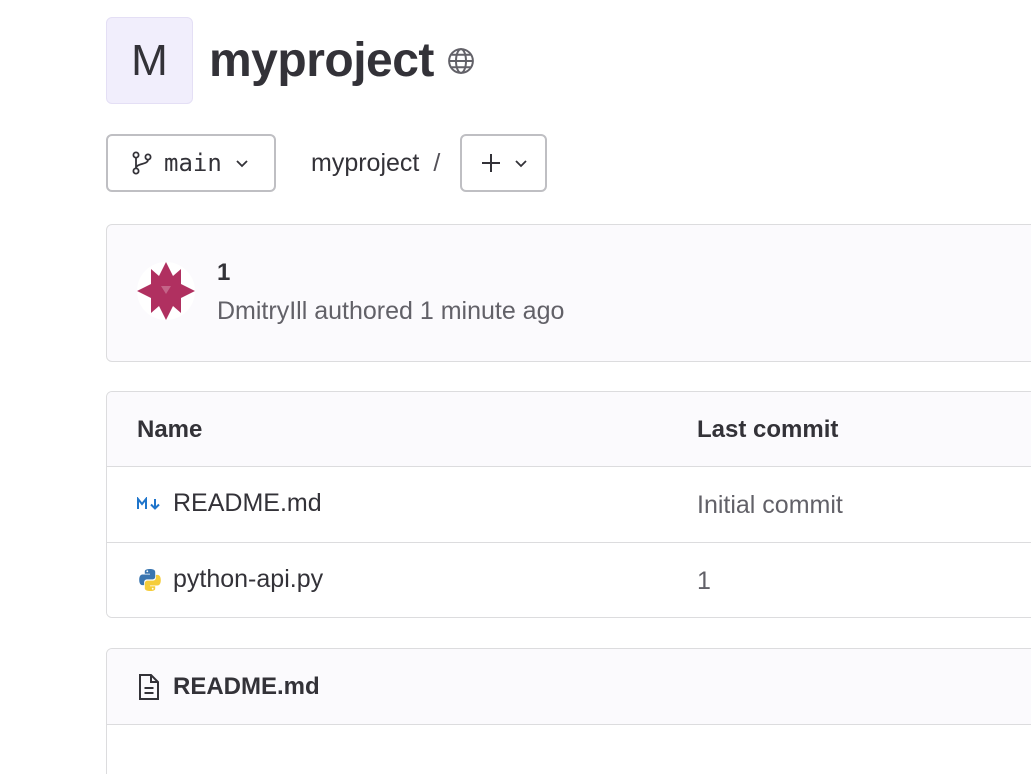 The image size is (1031, 774). What do you see at coordinates (166, 291) in the screenshot?
I see `user-avatar` at bounding box center [166, 291].